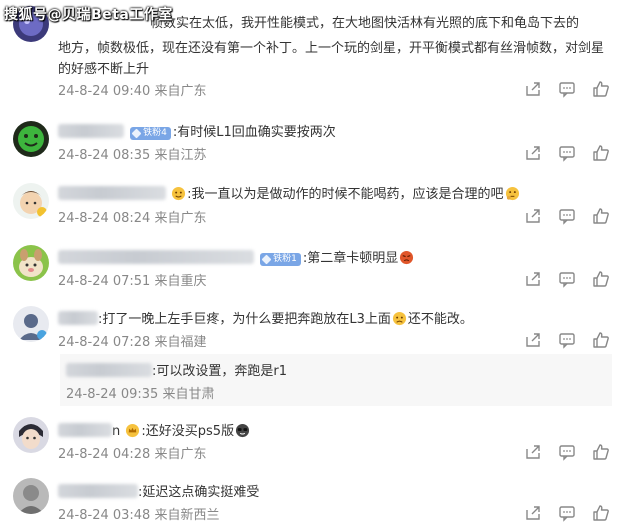 Image resolution: width=626 pixels, height=527 pixels. I want to click on watermark: 搜狐号@贝瑞Beta工作室, so click(88, 15).